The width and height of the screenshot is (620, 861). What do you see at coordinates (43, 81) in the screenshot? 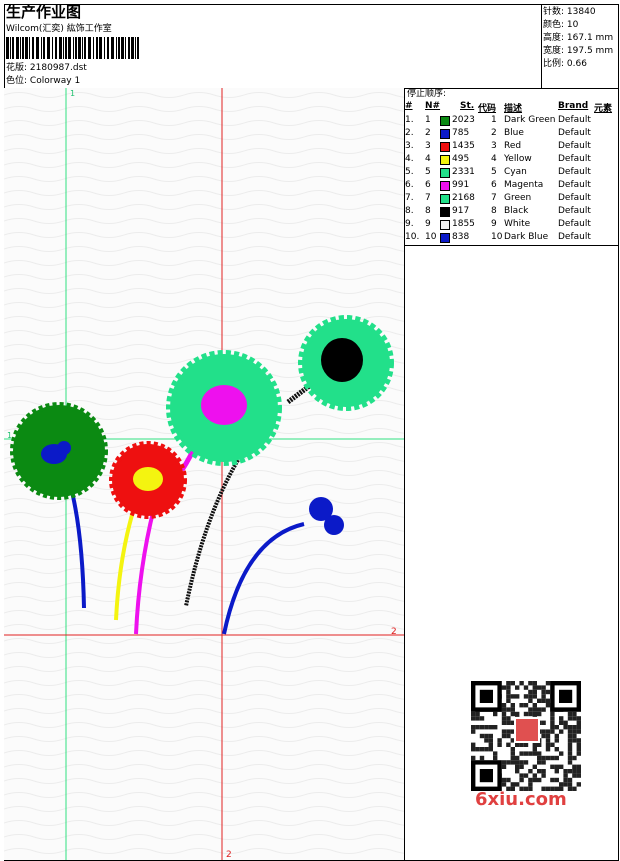
I see `colorway: 色位: Colorway 1` at bounding box center [43, 81].